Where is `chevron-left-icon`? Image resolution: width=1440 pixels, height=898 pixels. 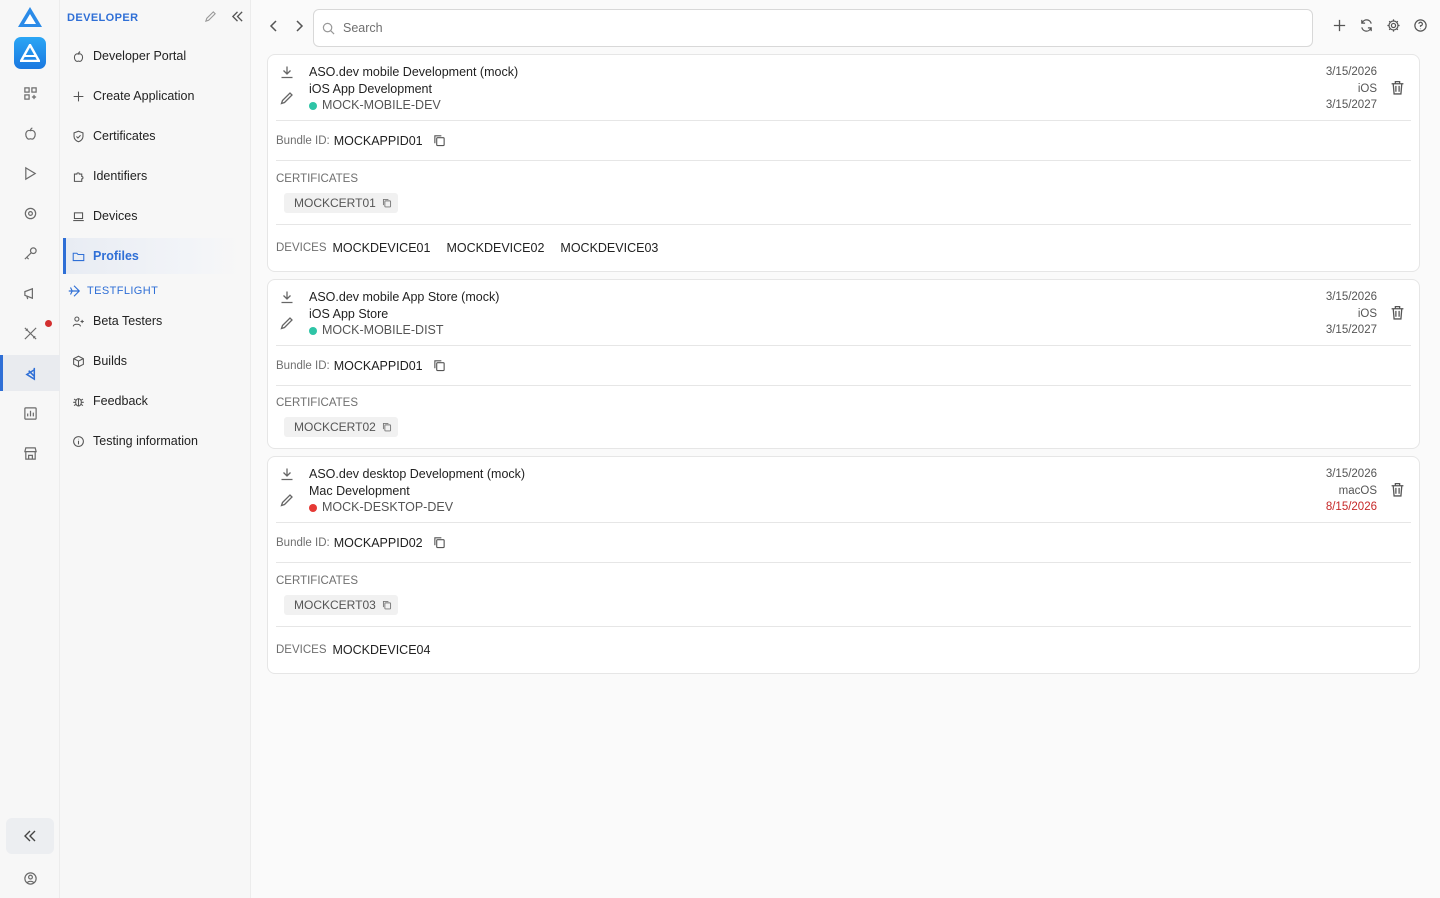 chevron-left-icon is located at coordinates (273, 26).